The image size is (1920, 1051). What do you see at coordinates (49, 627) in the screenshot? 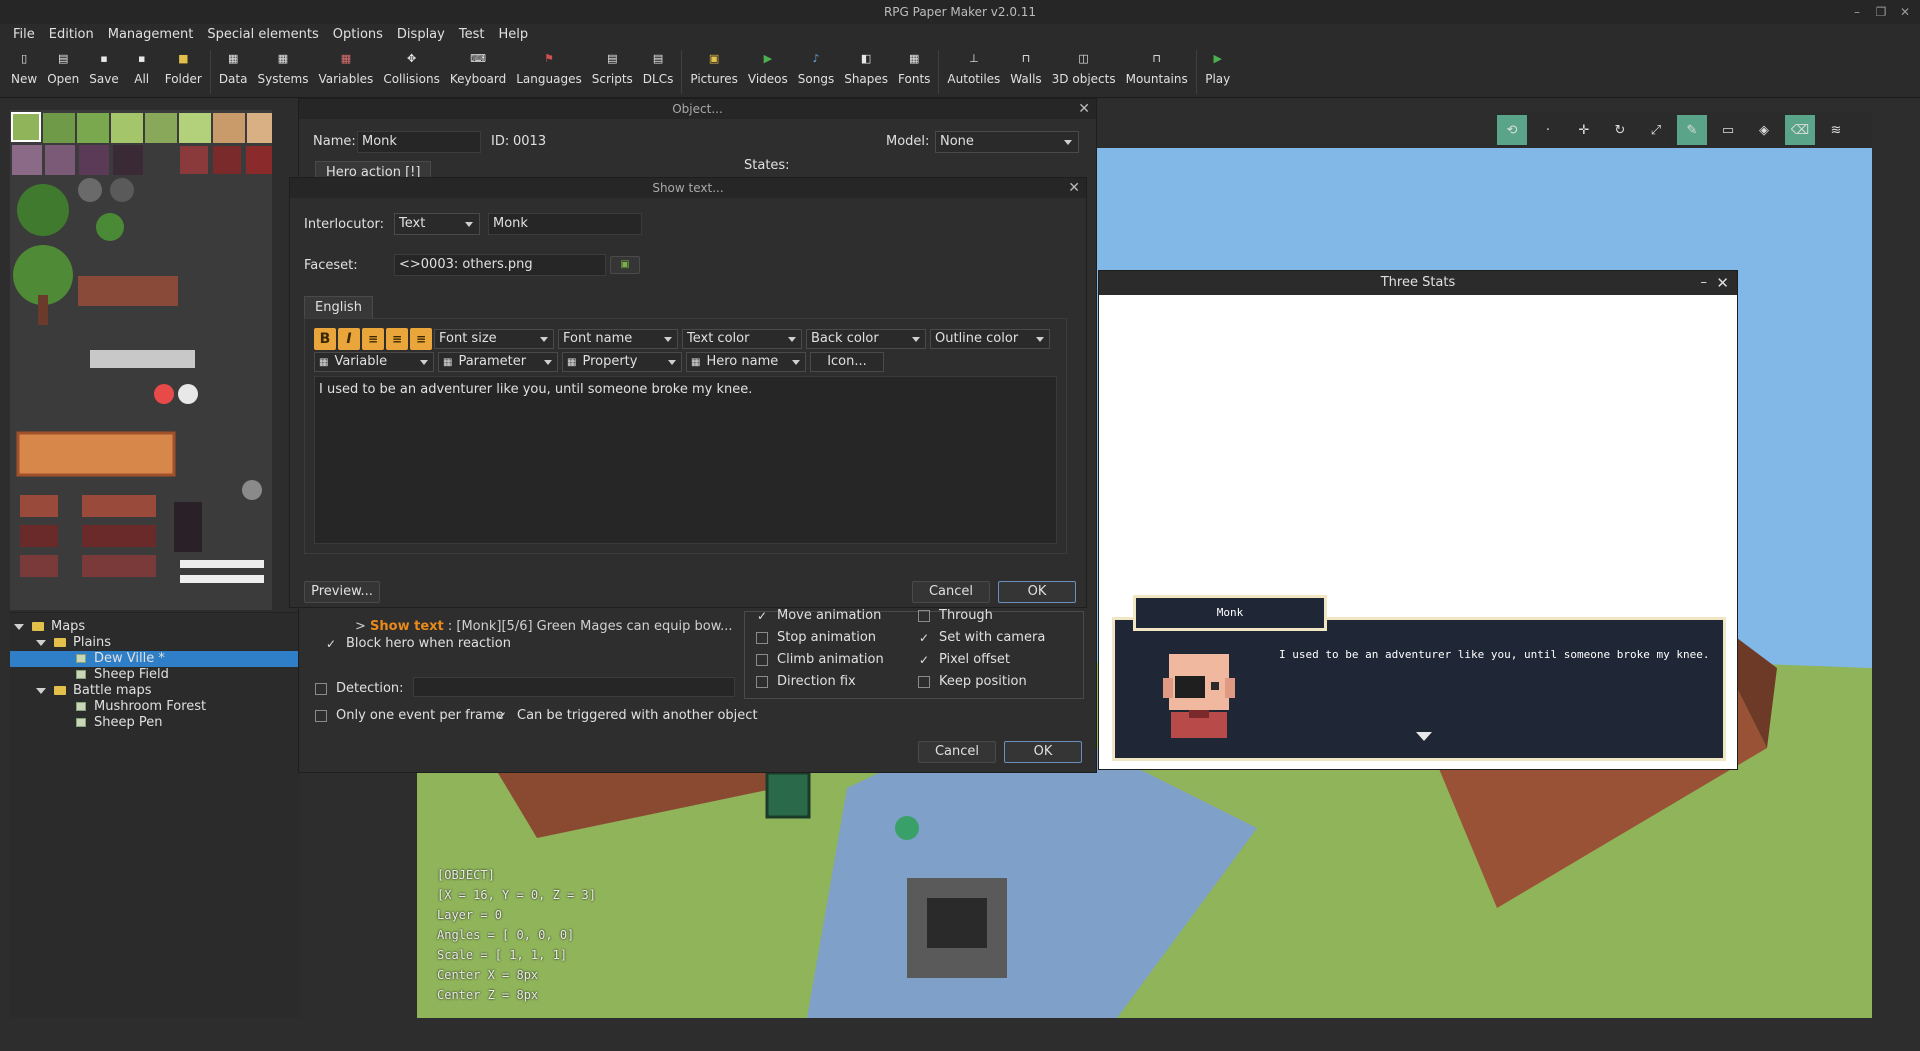
I see `tree-item-maps: Maps` at bounding box center [49, 627].